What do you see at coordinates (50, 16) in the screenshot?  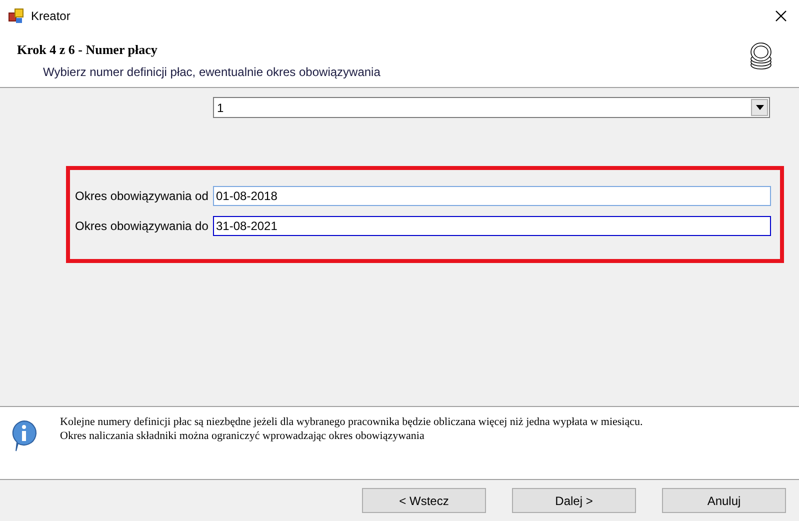 I see `window-title: Kreator` at bounding box center [50, 16].